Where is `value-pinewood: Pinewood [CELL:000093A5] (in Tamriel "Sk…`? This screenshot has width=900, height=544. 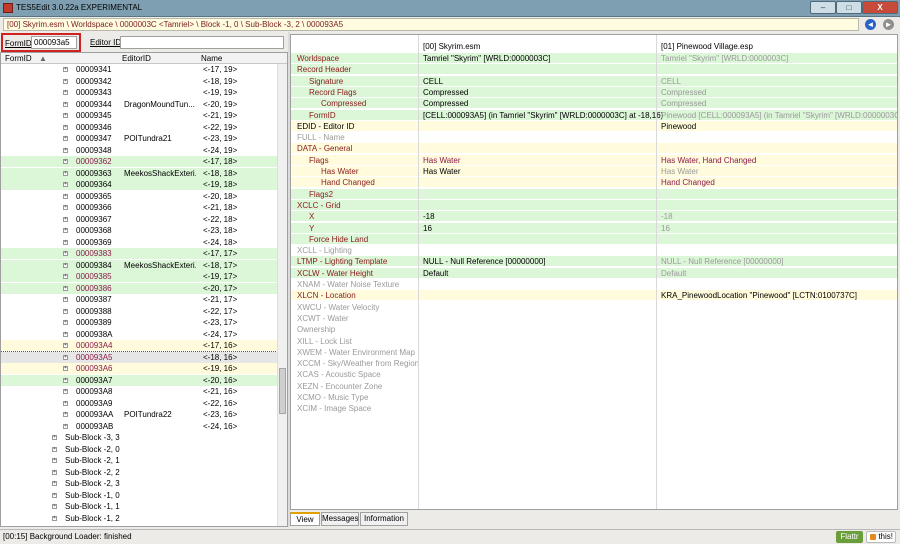 value-pinewood: Pinewood [CELL:000093A5] (in Tamriel "Sk… is located at coordinates (779, 115).